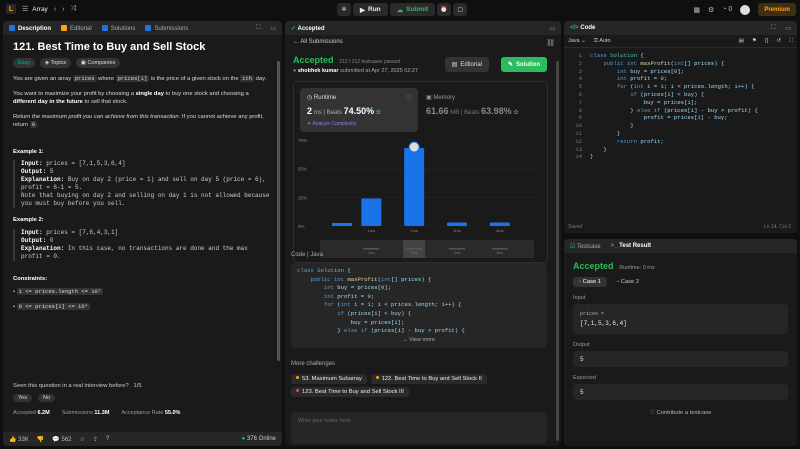 This screenshot has height=449, width=800. Describe the element at coordinates (146, 164) in the screenshot. I see `ex1-input-line: Input: prices = [7,1,5,3,6,4]` at that location.